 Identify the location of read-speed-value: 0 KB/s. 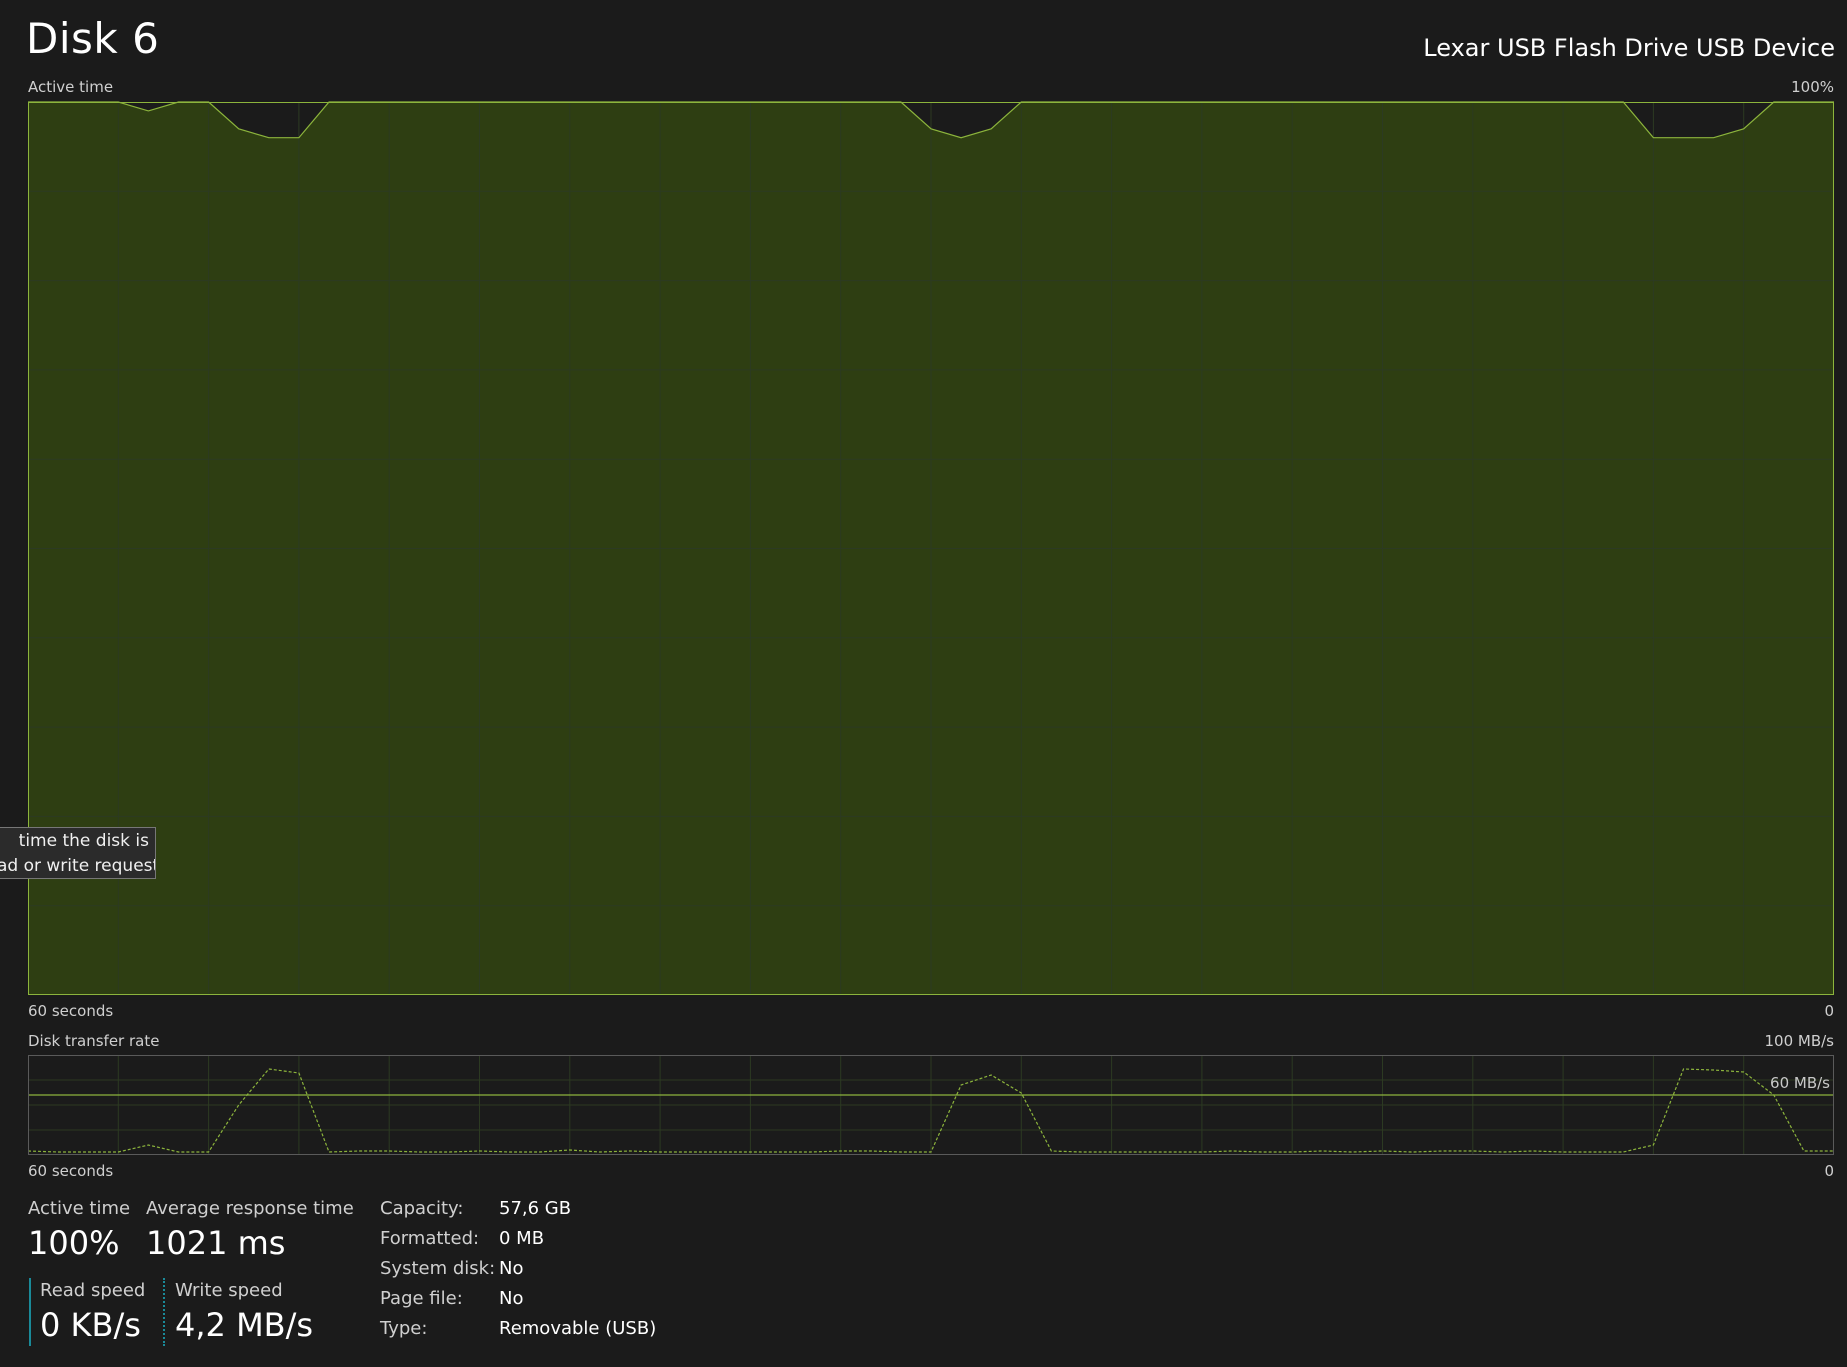
(90, 1325).